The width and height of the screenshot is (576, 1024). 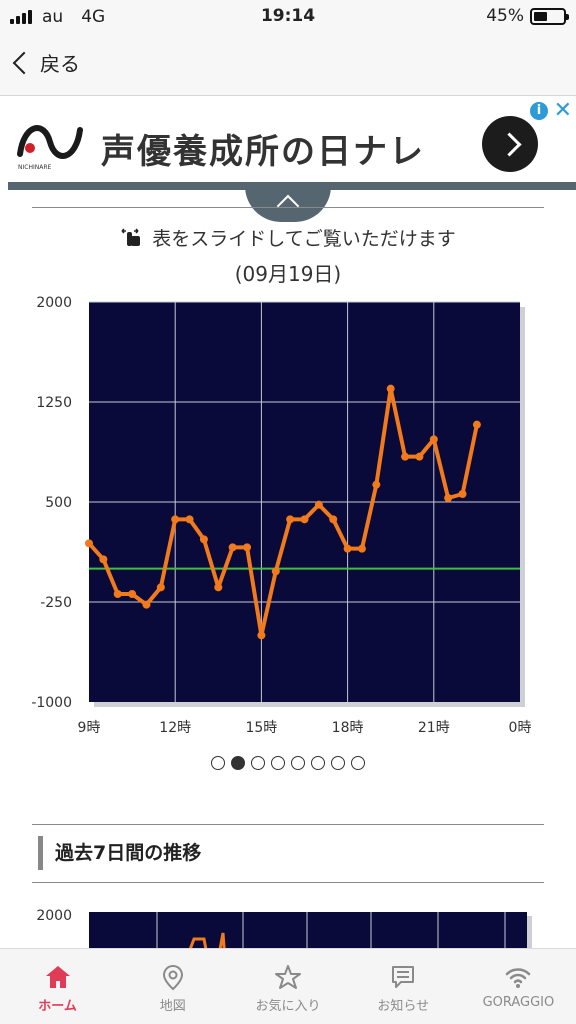 I want to click on ad-open-button, so click(x=510, y=144).